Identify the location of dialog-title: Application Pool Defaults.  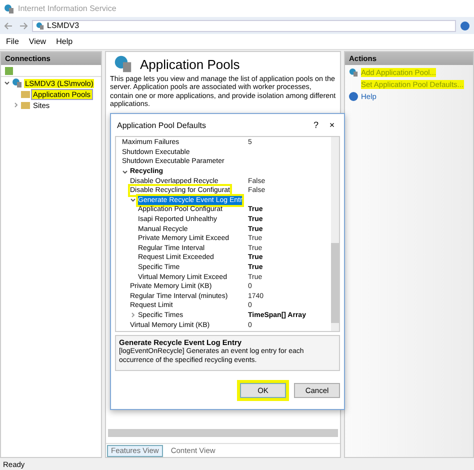
(162, 125).